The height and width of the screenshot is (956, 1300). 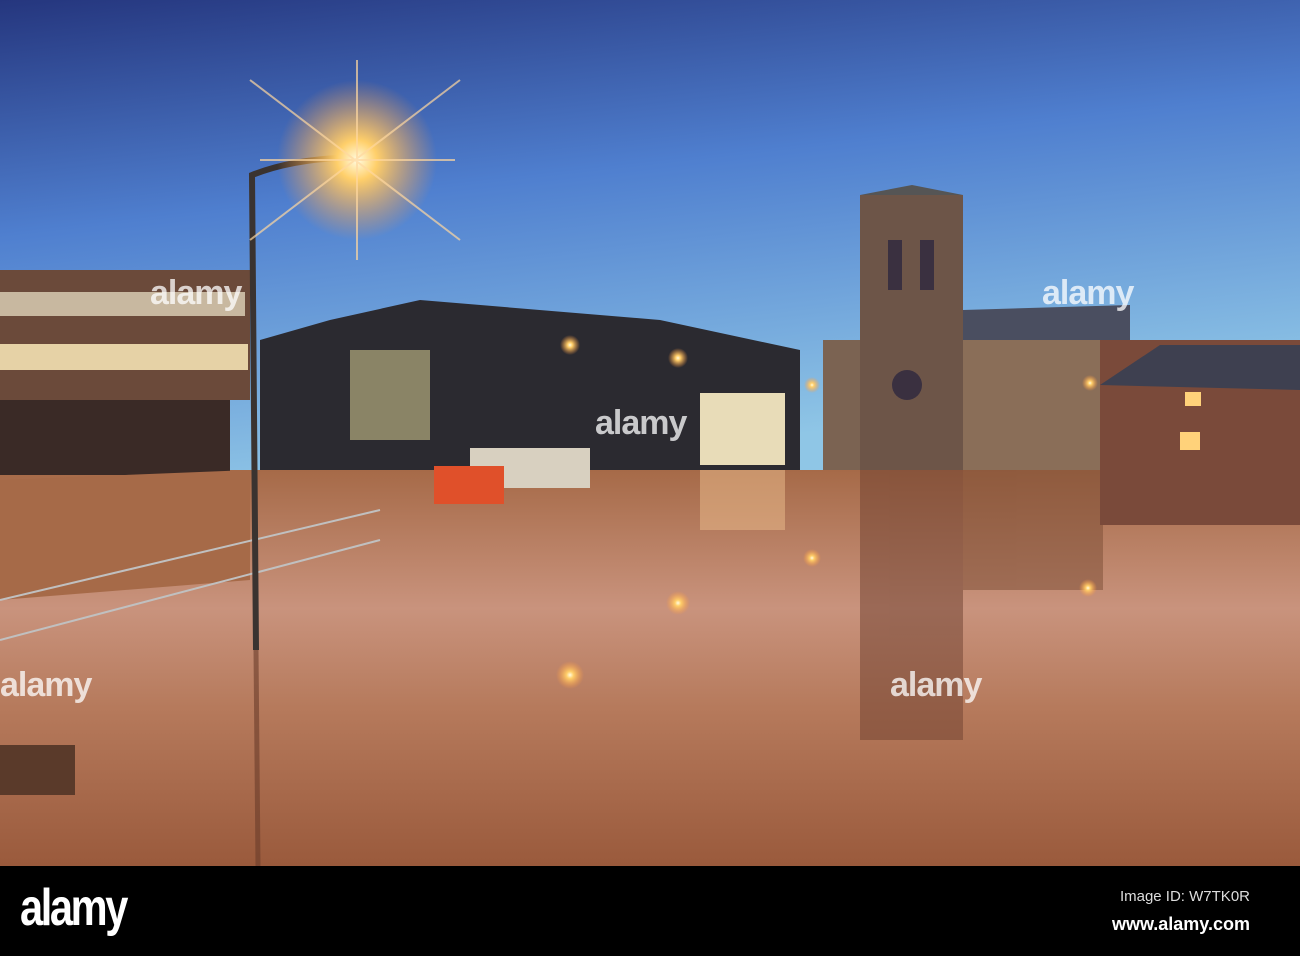 I want to click on website-link: www.alamy.com, so click(x=1181, y=924).